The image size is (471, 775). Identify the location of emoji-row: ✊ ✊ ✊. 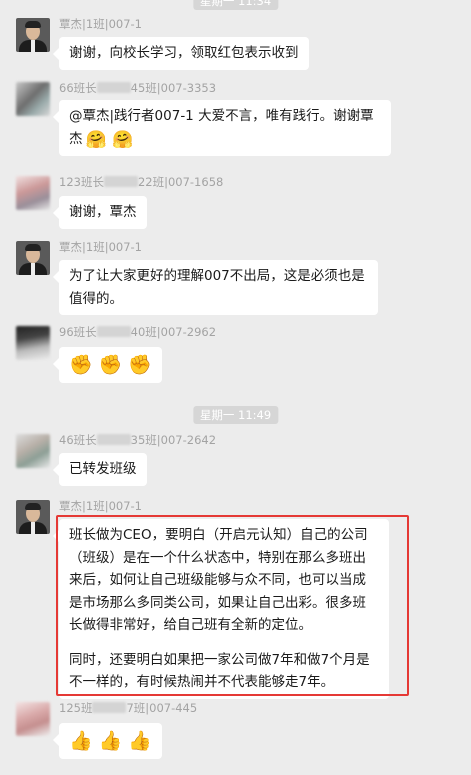
(110, 365).